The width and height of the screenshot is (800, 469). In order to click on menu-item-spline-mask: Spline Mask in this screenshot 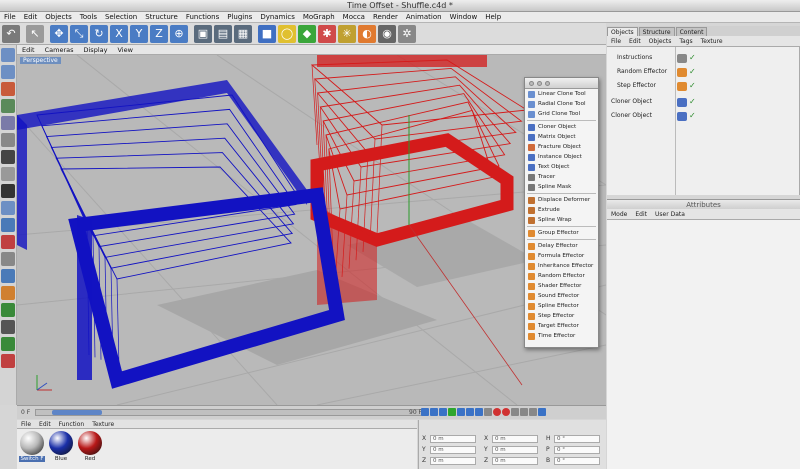, I will do `click(561, 187)`.